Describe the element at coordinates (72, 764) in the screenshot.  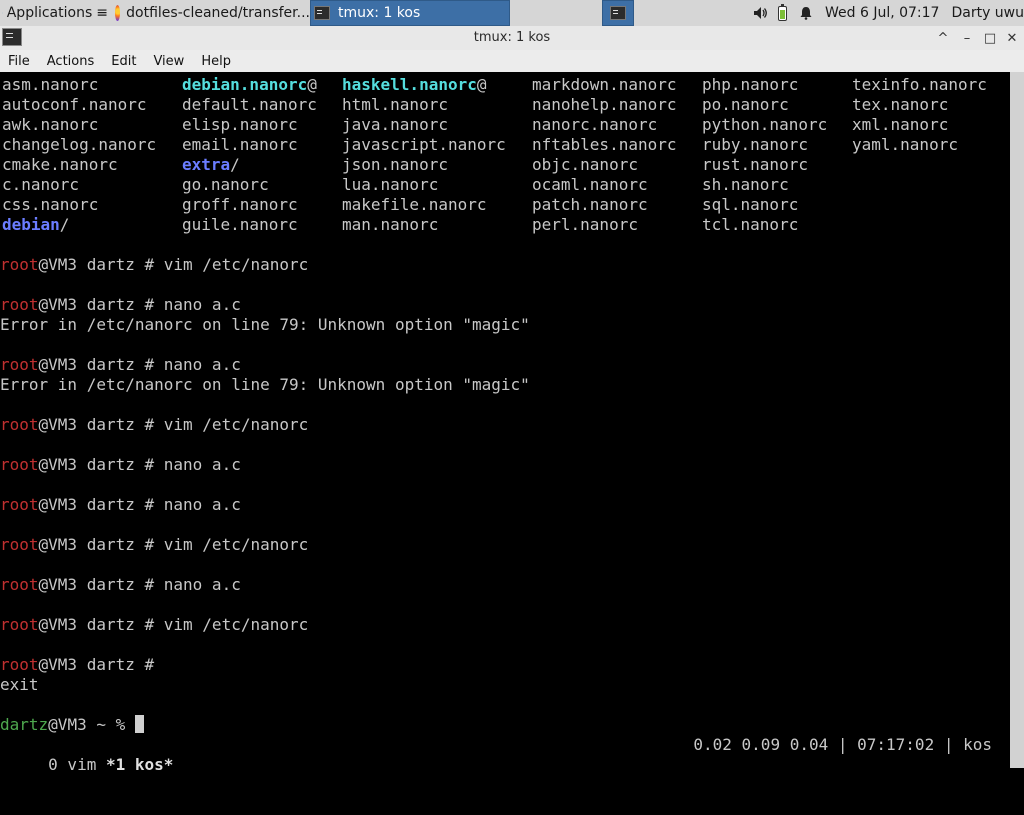
I see `tmux-window-0: 0 vim` at that location.